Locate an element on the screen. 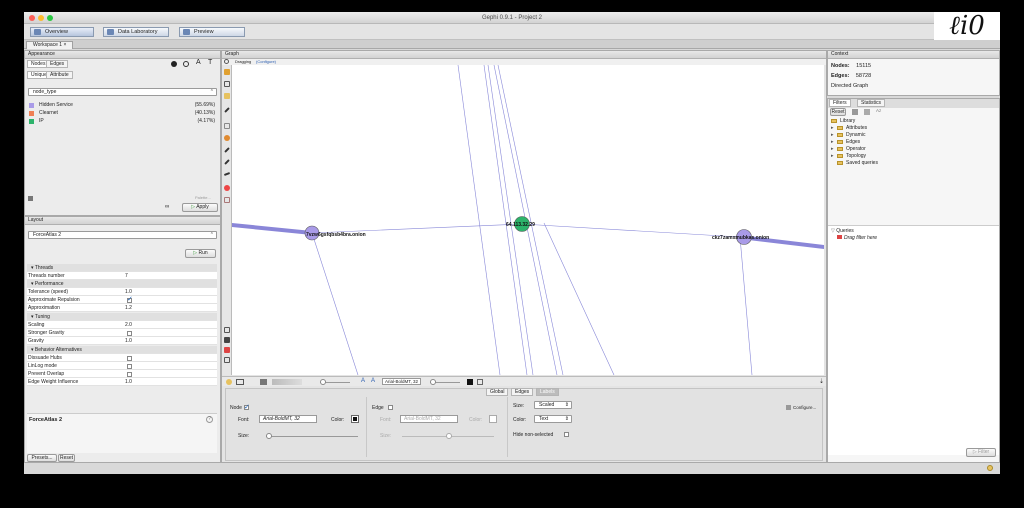 This screenshot has height=508, width=1024. section-threads: ▾ Threads is located at coordinates (122, 268).